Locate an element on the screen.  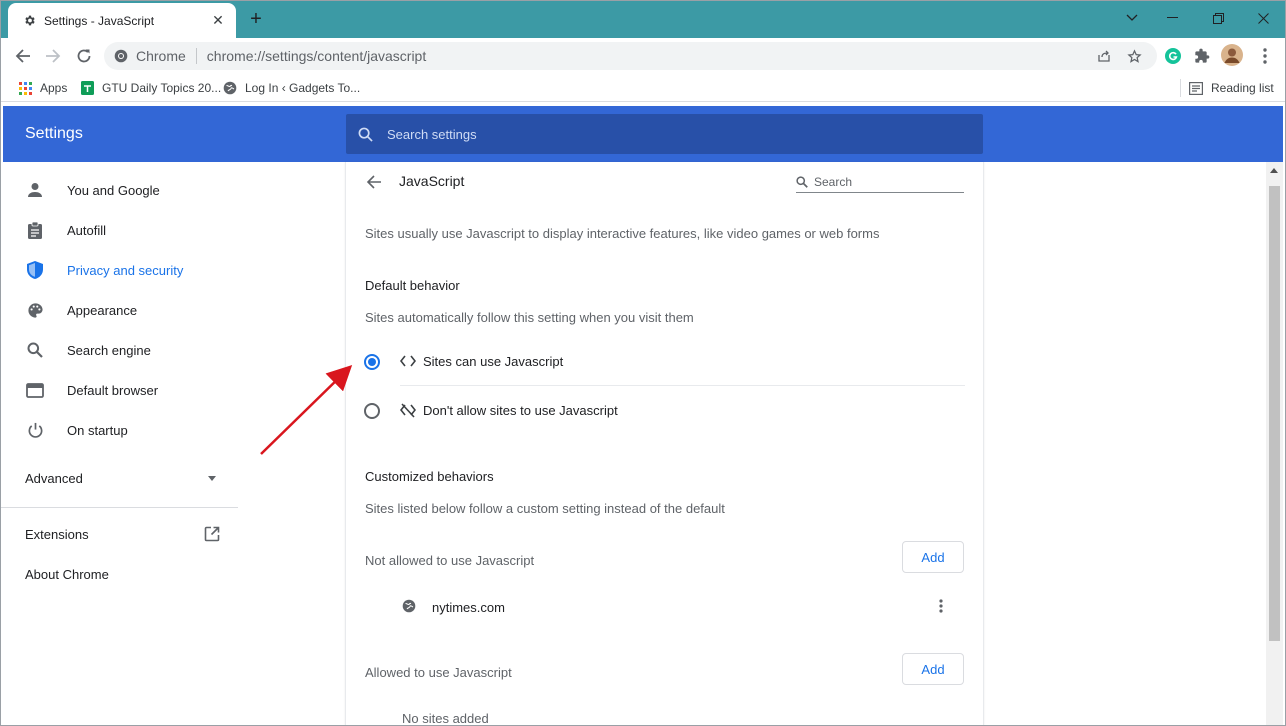
bookmark-apps: Apps is located at coordinates (42, 88).